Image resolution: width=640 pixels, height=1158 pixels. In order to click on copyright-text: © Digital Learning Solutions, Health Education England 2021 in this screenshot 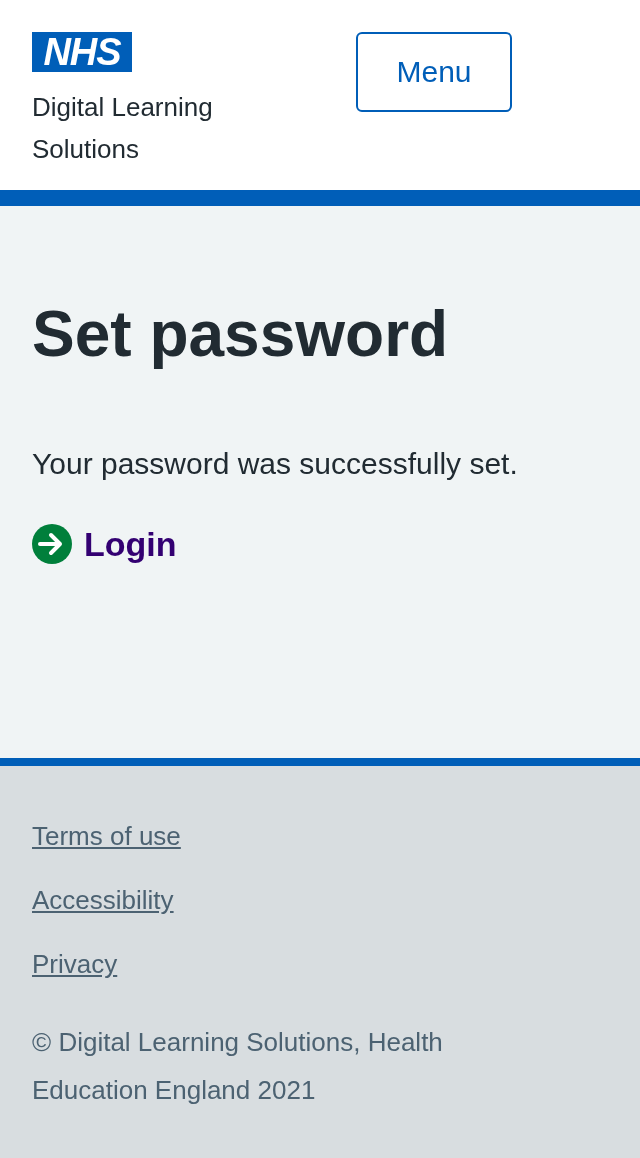, I will do `click(238, 1066)`.